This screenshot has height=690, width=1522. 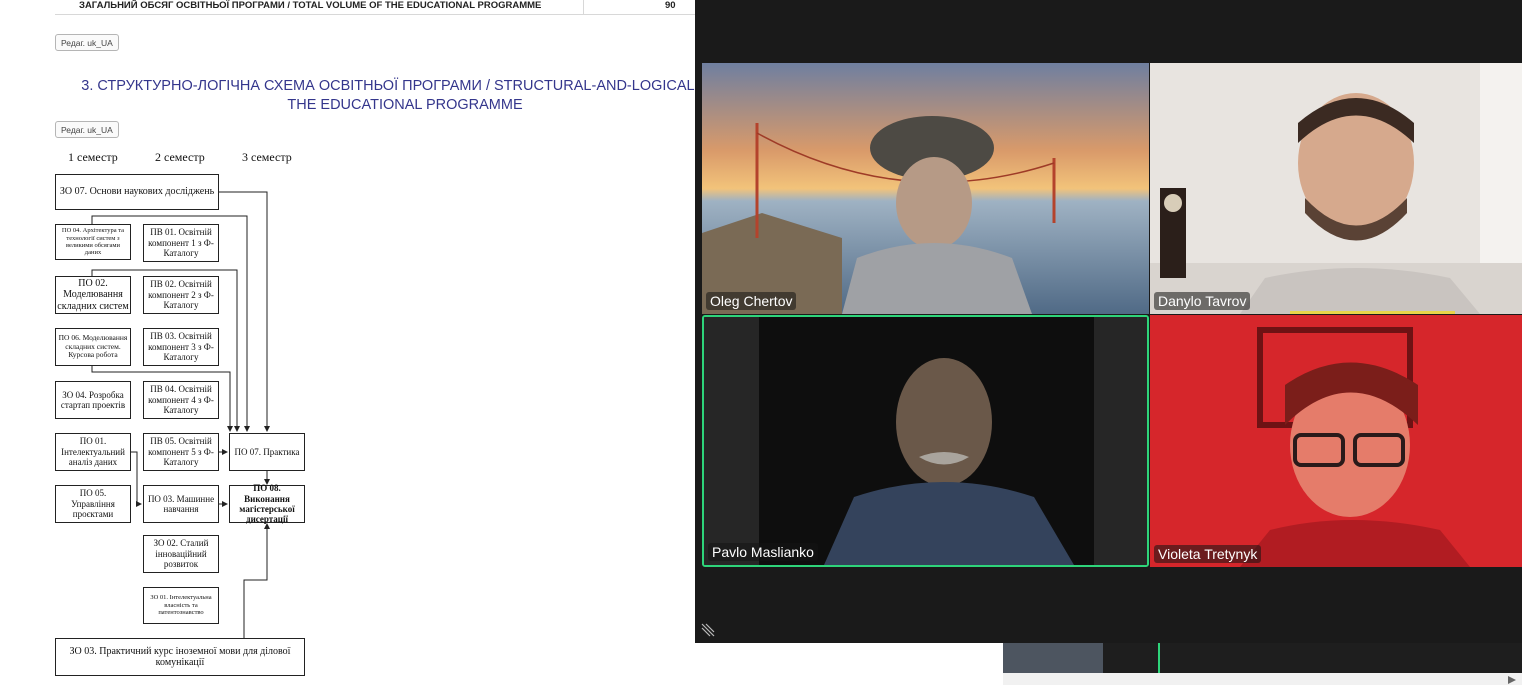 What do you see at coordinates (181, 554) in the screenshot?
I see `node-zo02: ЗО 02. Сталий інноваційний розвиток` at bounding box center [181, 554].